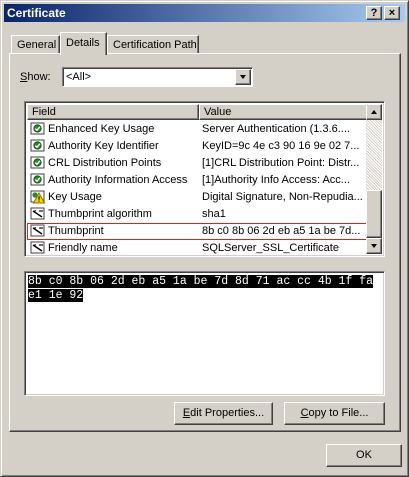 The image size is (409, 477). Describe the element at coordinates (35, 44) in the screenshot. I see `tab-general: General` at that location.